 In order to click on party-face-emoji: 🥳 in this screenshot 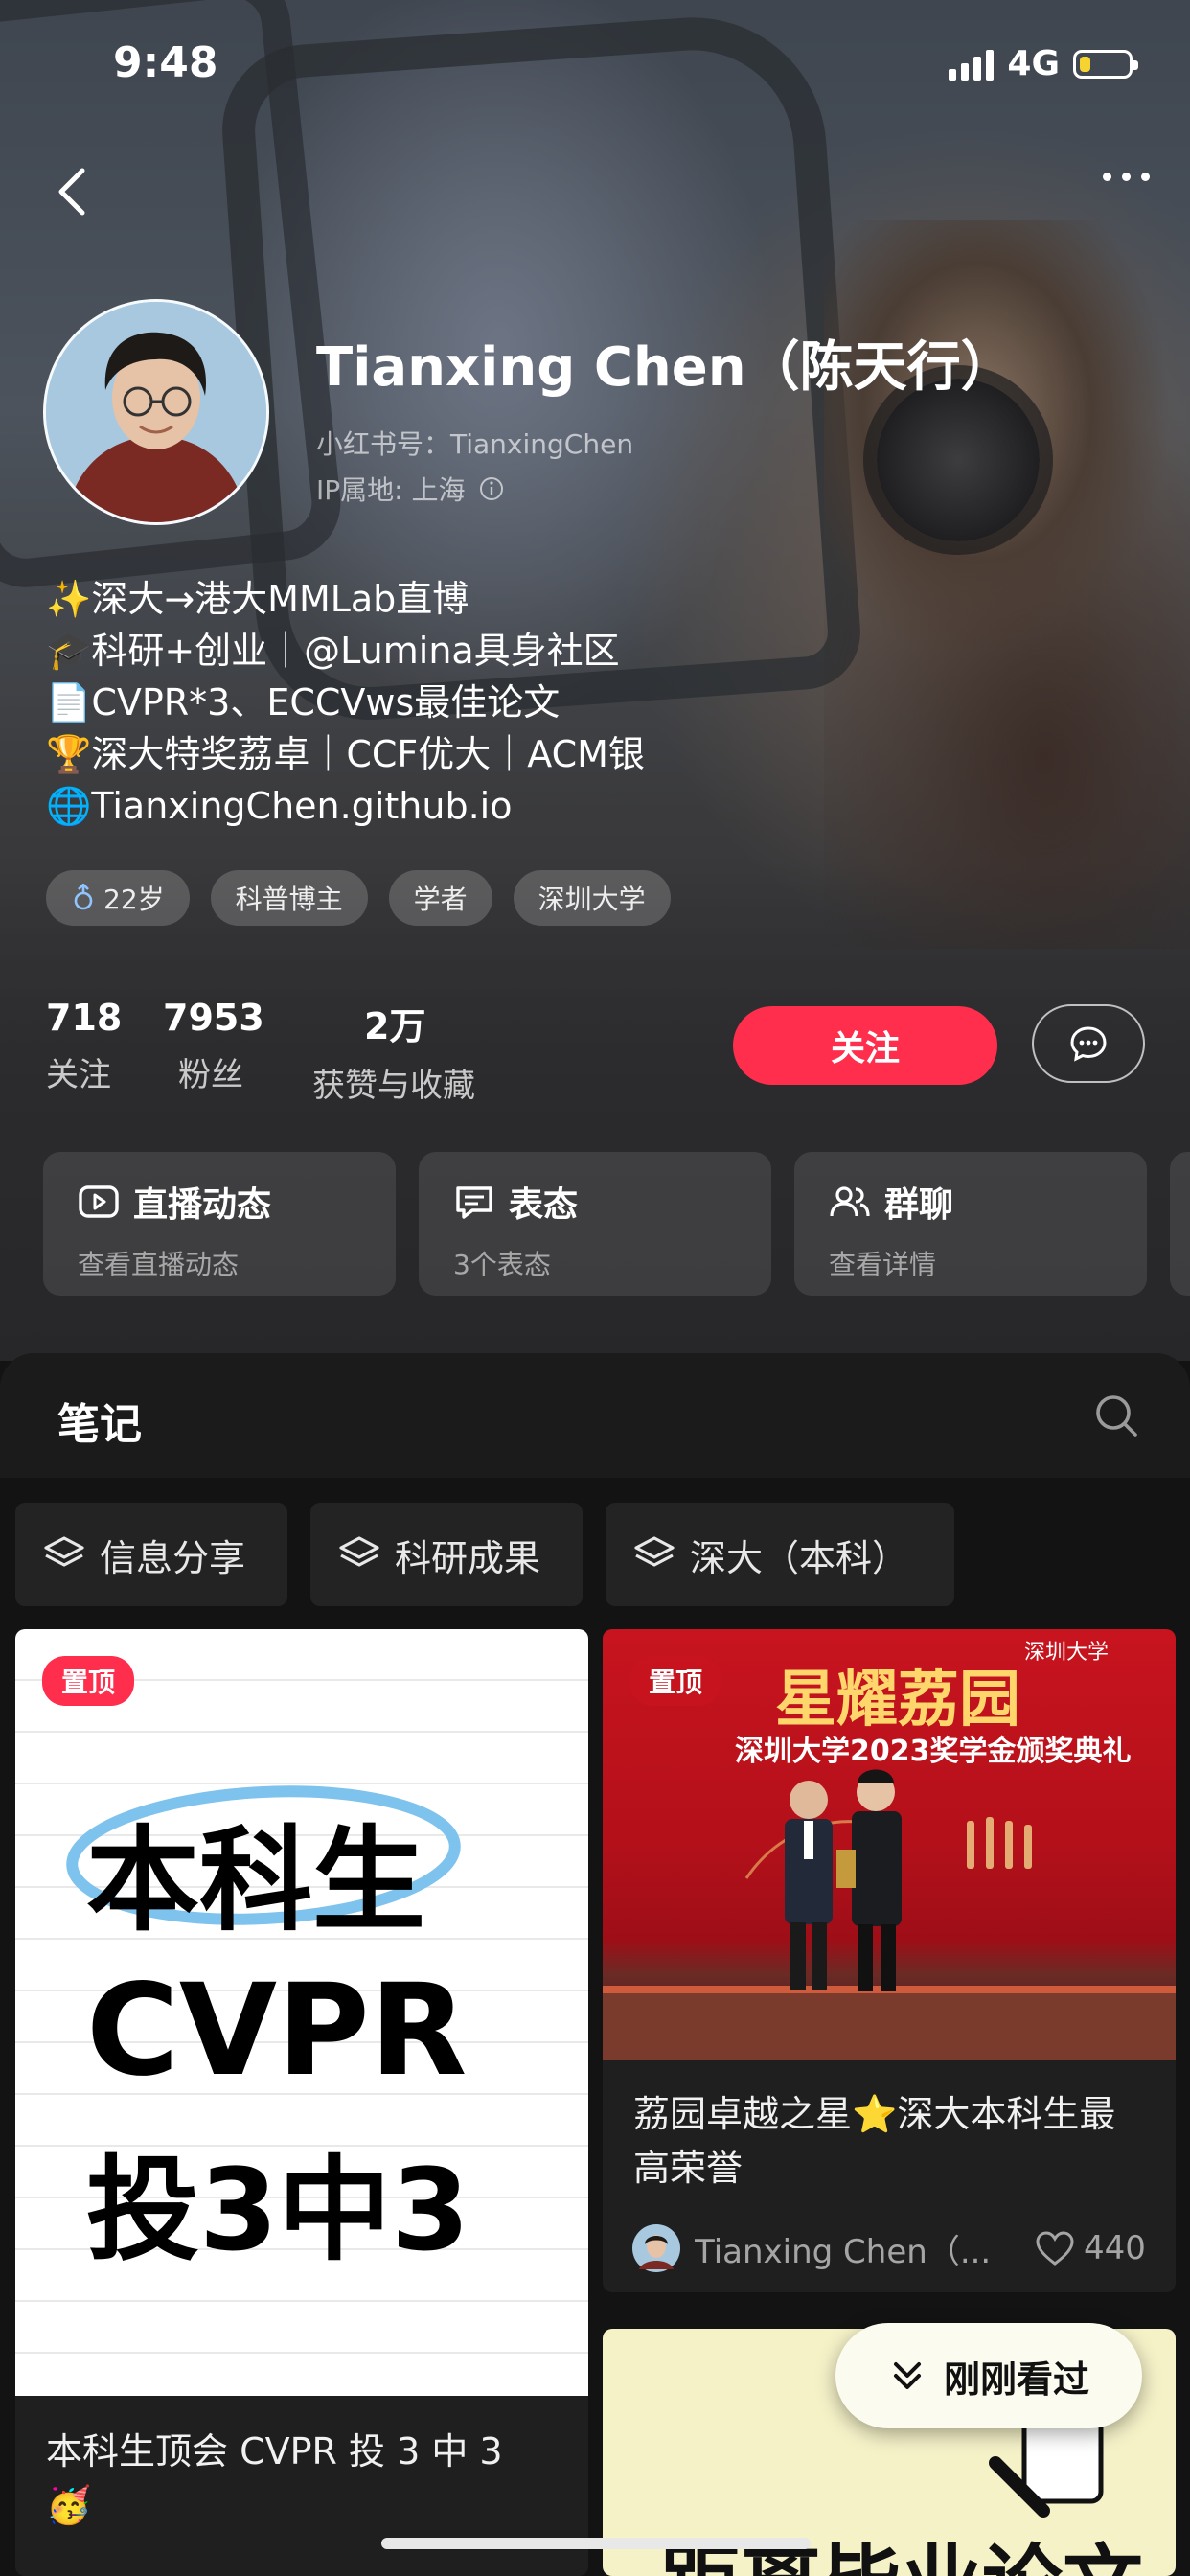, I will do `click(69, 2505)`.